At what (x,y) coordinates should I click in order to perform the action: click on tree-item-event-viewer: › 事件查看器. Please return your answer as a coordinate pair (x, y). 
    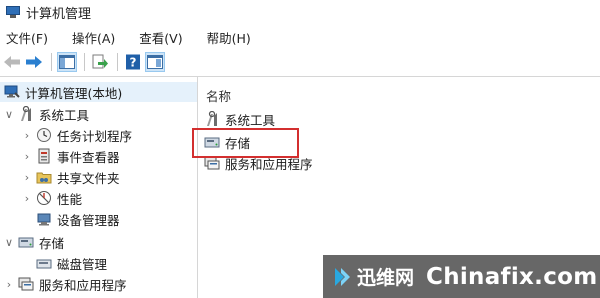
    Looking at the image, I should click on (71, 156).